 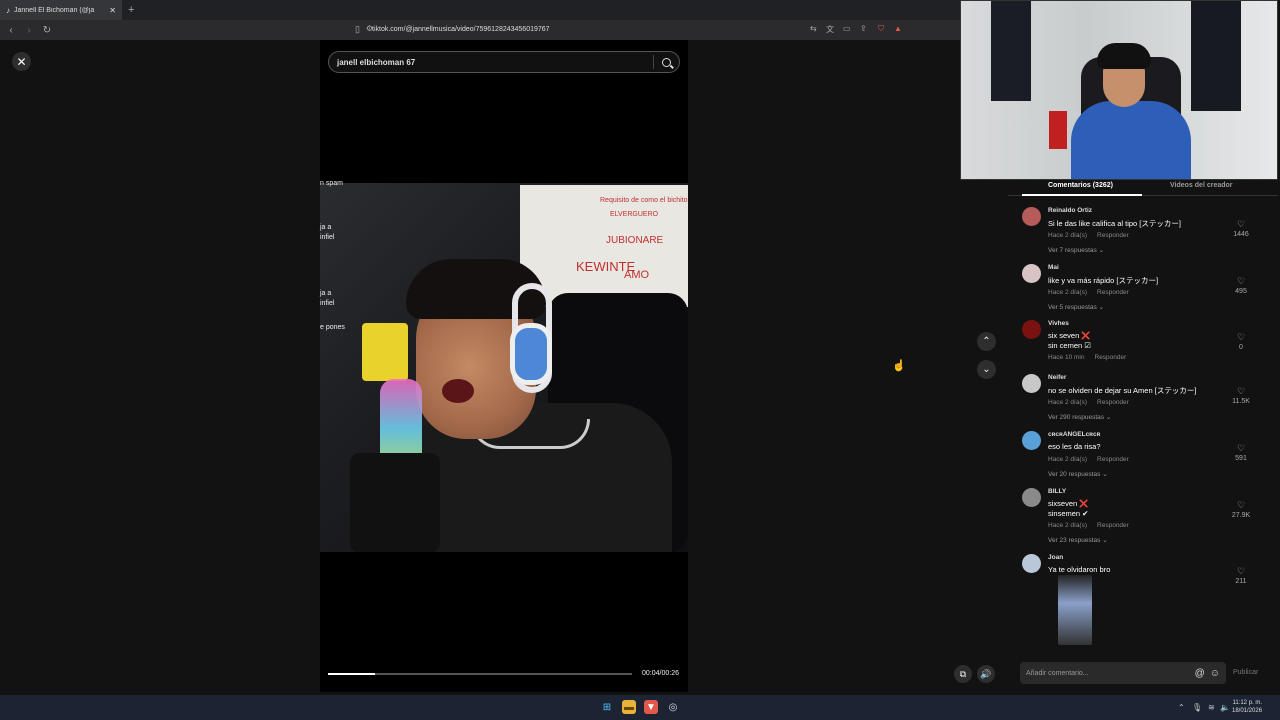 I want to click on comment-username: Mai, so click(x=1053, y=267).